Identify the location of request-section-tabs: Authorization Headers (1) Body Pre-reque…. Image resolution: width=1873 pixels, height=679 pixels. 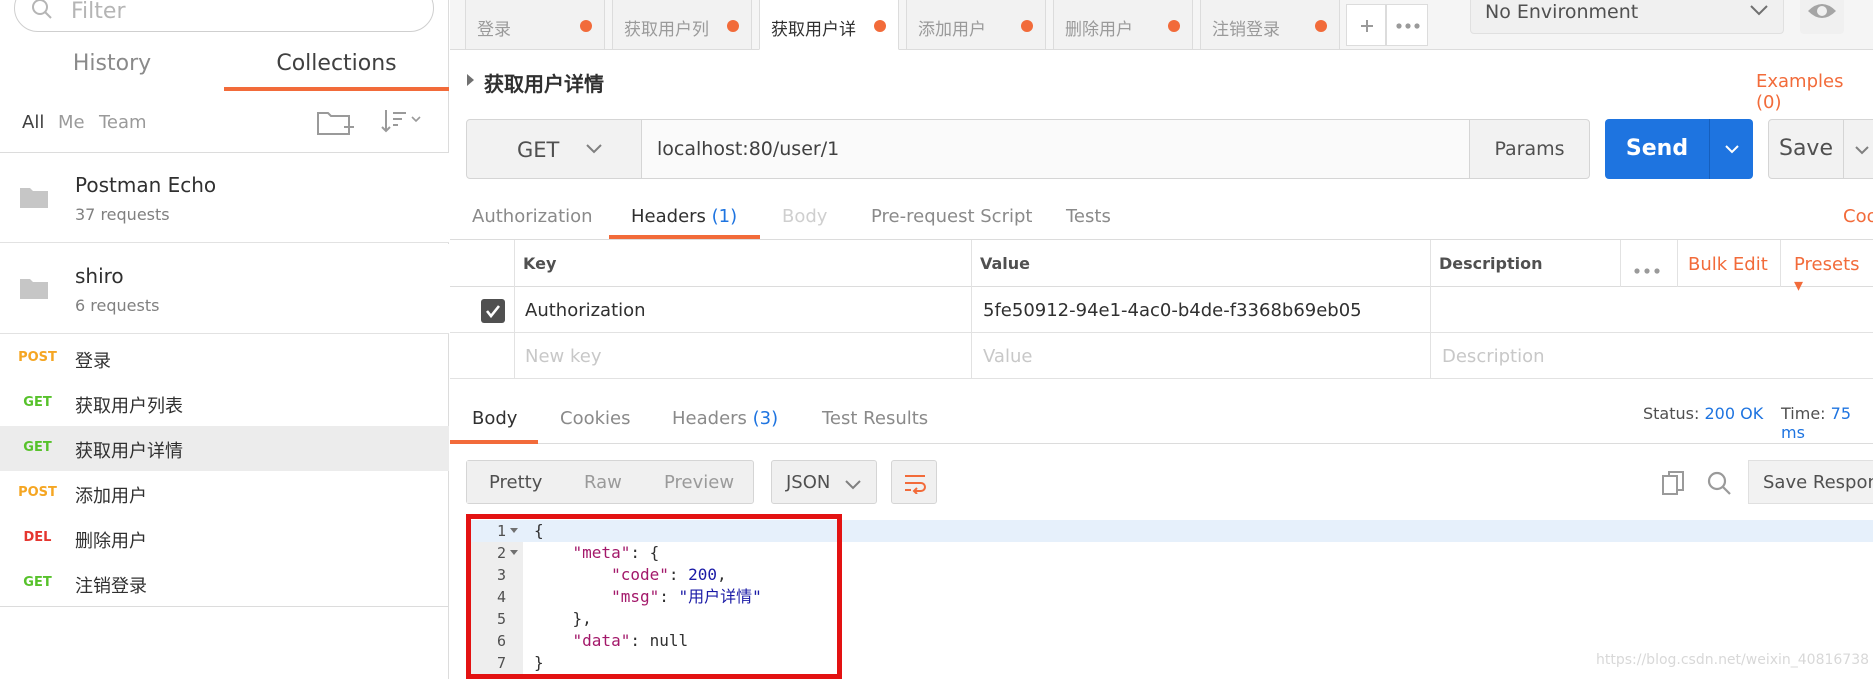
(1161, 217).